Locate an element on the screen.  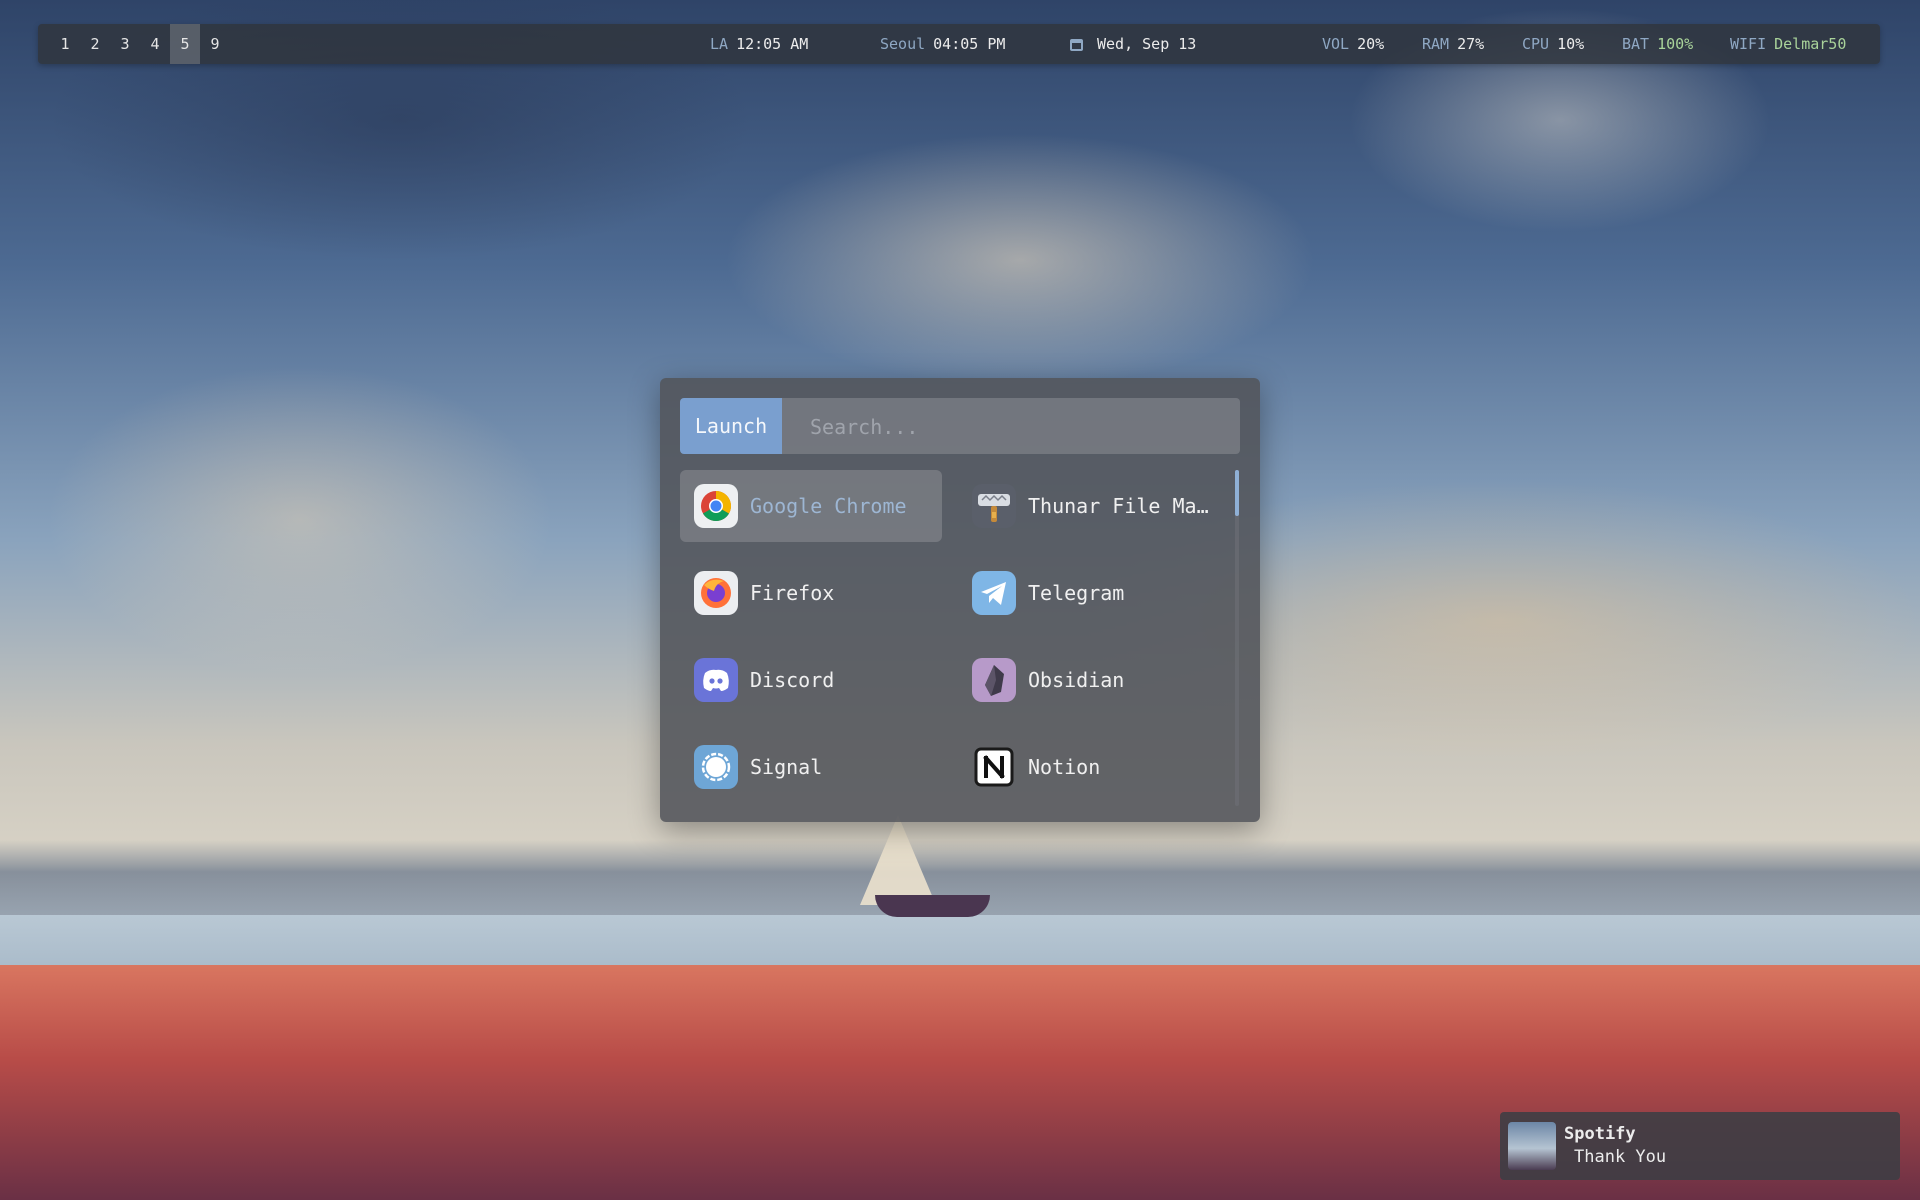
app-label-obsidian: Obsidian is located at coordinates (1076, 680).